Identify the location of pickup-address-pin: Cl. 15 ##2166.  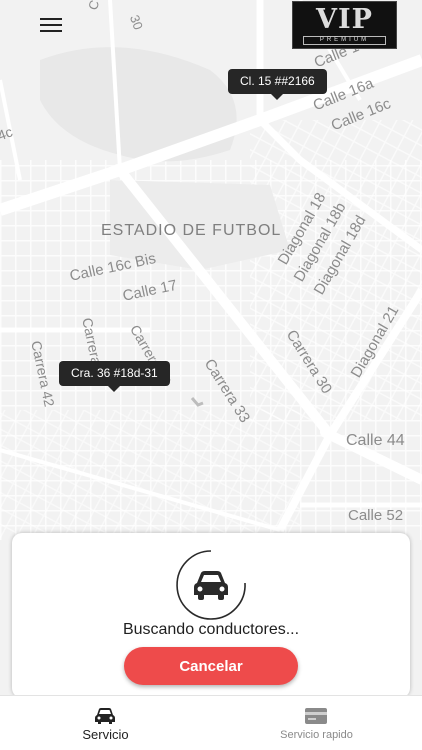
(277, 84).